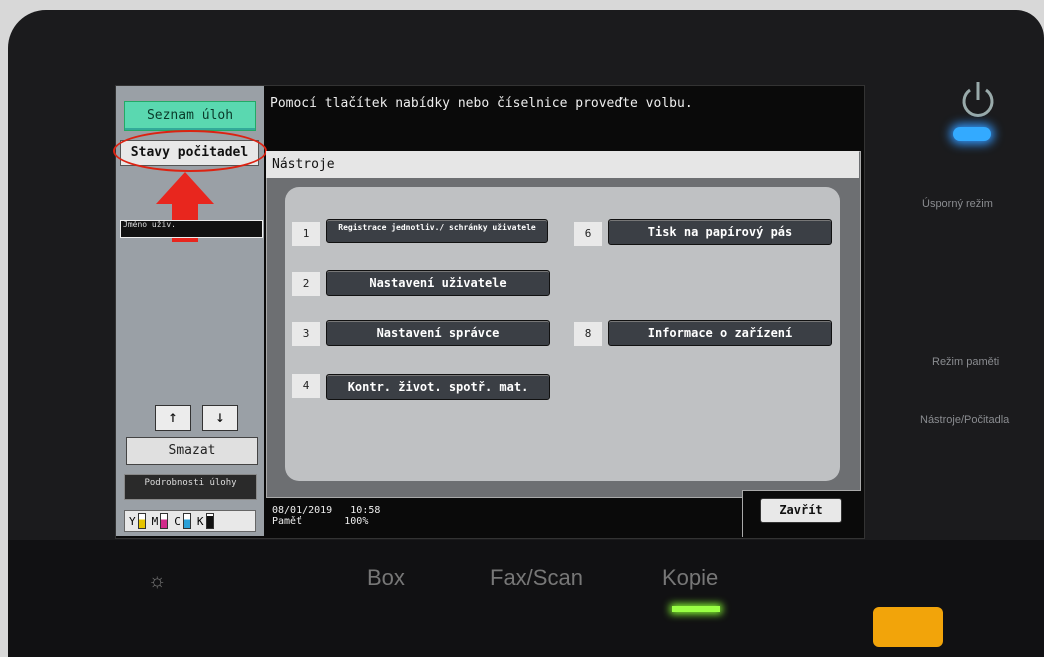 The height and width of the screenshot is (657, 1044). What do you see at coordinates (438, 333) in the screenshot?
I see `option-admin-settings: Nastavení správce` at bounding box center [438, 333].